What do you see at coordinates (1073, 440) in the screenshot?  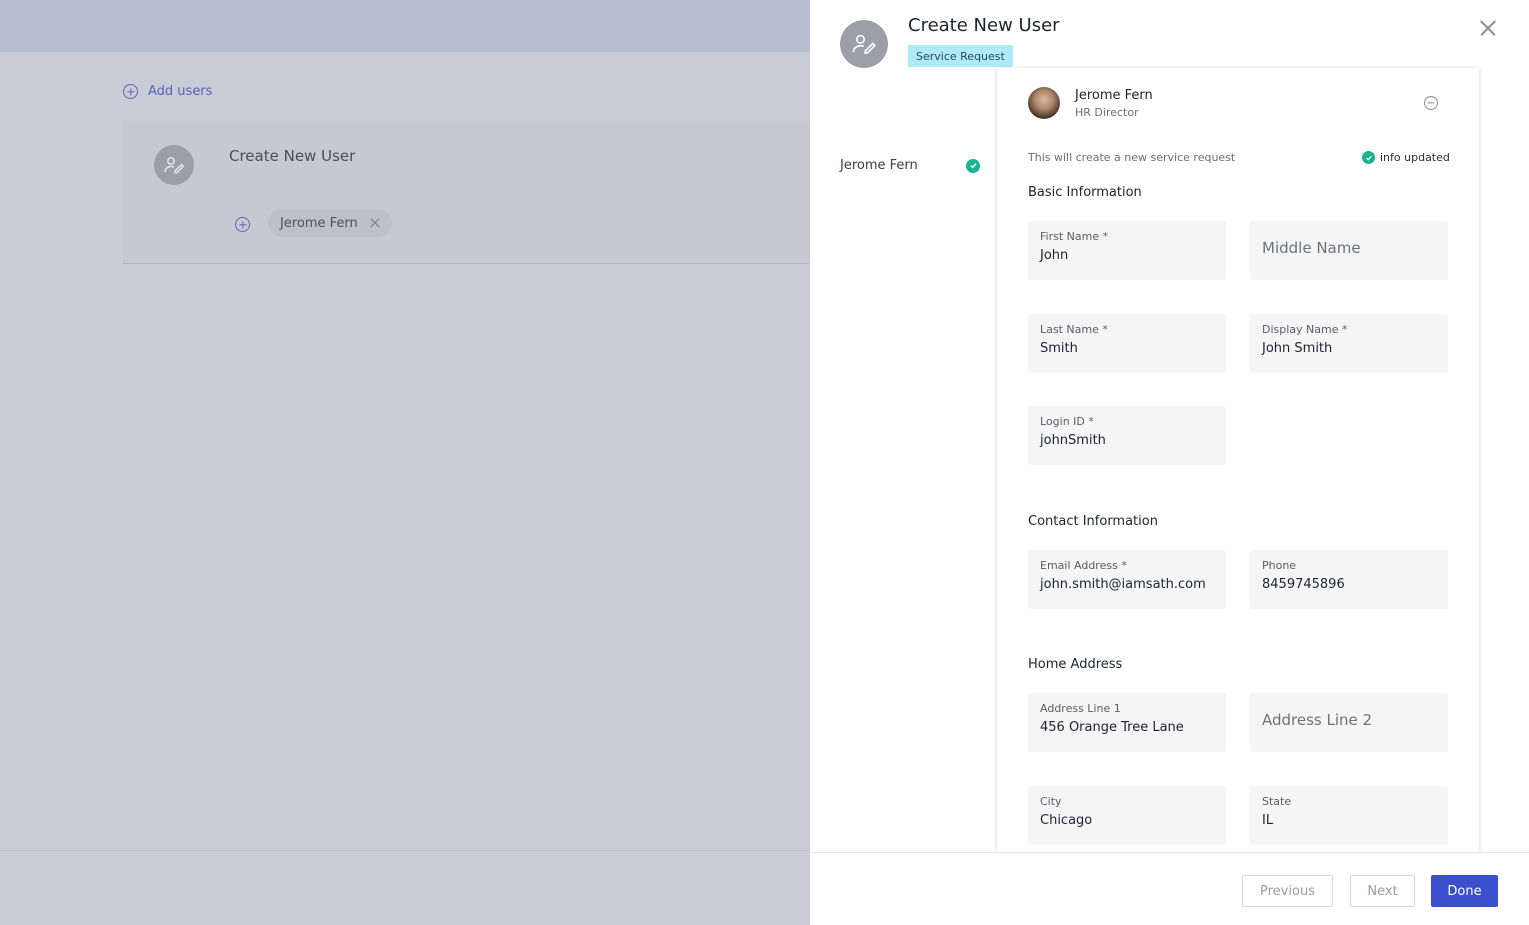 I see `login-id-value: johnSmith` at bounding box center [1073, 440].